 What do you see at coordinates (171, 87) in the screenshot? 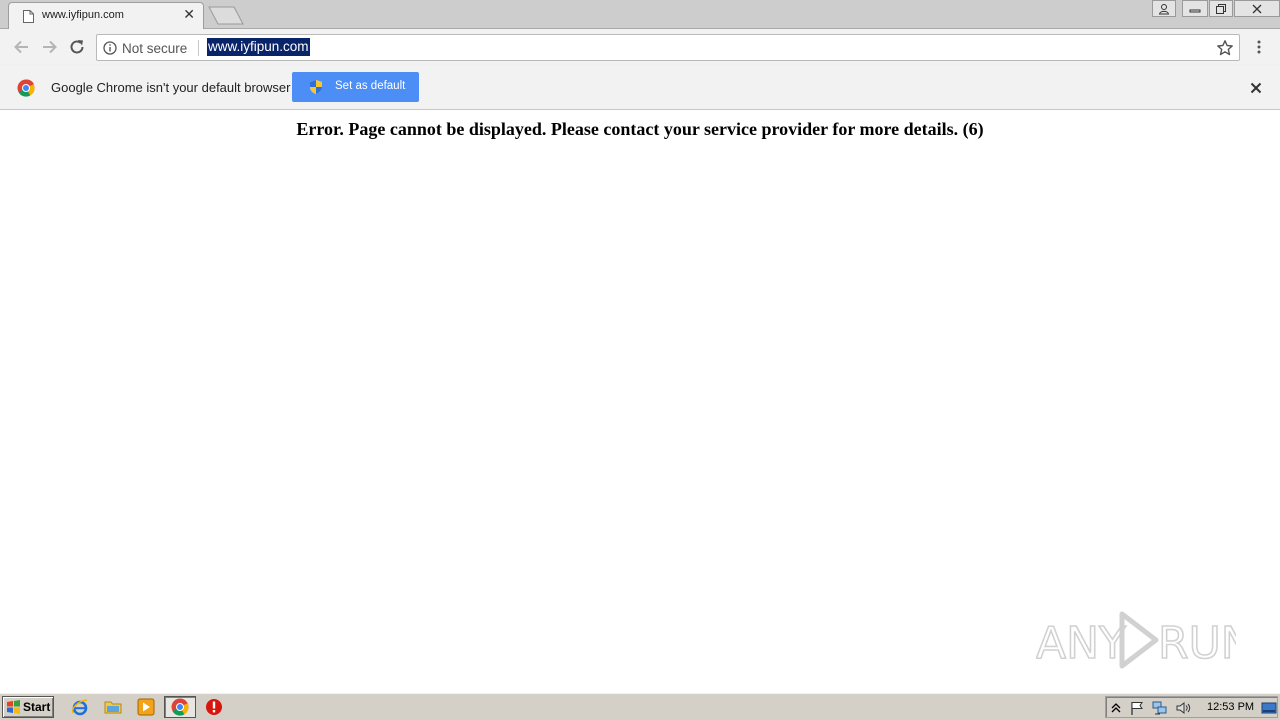
I see `infobar-message: Google Chrome isn't your default browser` at bounding box center [171, 87].